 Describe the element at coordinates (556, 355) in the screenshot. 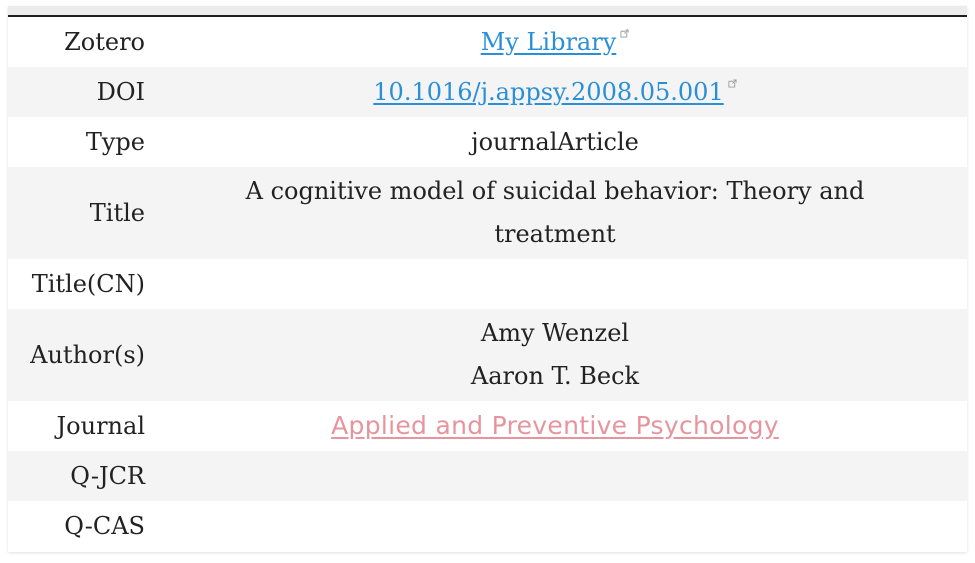

I see `value-authors: Amy Wenzel Aaron T. Beck` at that location.